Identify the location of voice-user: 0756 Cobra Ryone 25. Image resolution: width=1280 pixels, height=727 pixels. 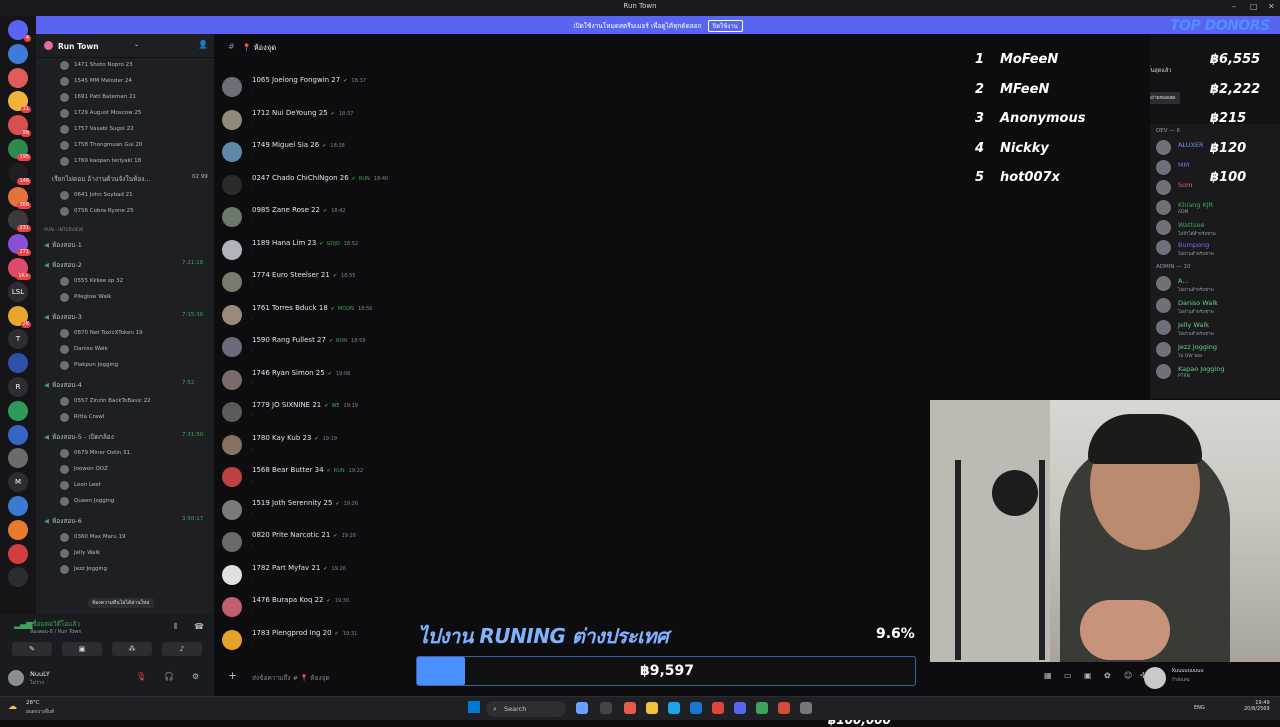
(125, 213).